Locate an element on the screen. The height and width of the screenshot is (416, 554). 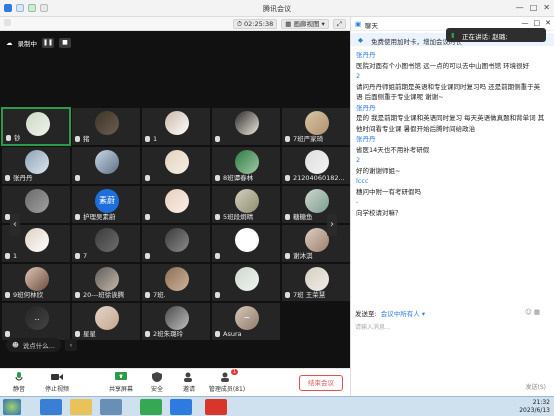
view-selector: ▦ 画廊视图 ▾ is located at coordinates (305, 24).